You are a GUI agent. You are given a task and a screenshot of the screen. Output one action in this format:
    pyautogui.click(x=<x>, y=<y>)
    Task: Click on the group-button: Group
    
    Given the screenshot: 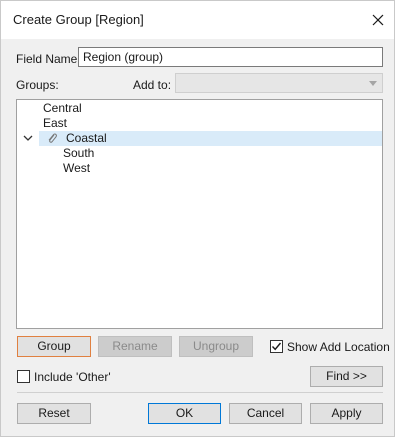 What is the action you would take?
    pyautogui.click(x=54, y=346)
    